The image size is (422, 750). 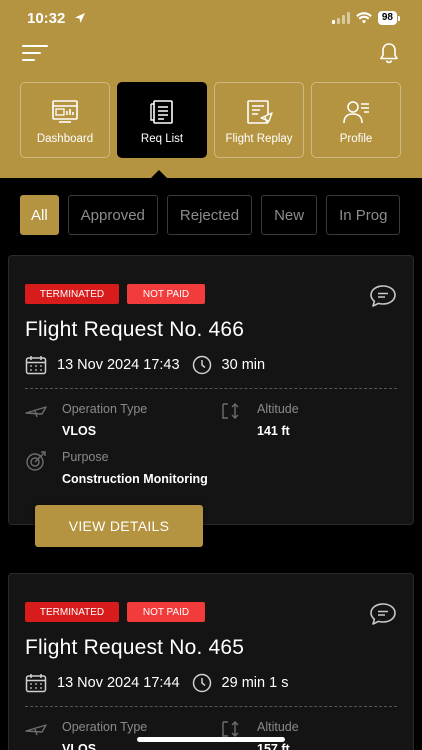 What do you see at coordinates (255, 683) in the screenshot?
I see `request-duration: 29 min 1 s` at bounding box center [255, 683].